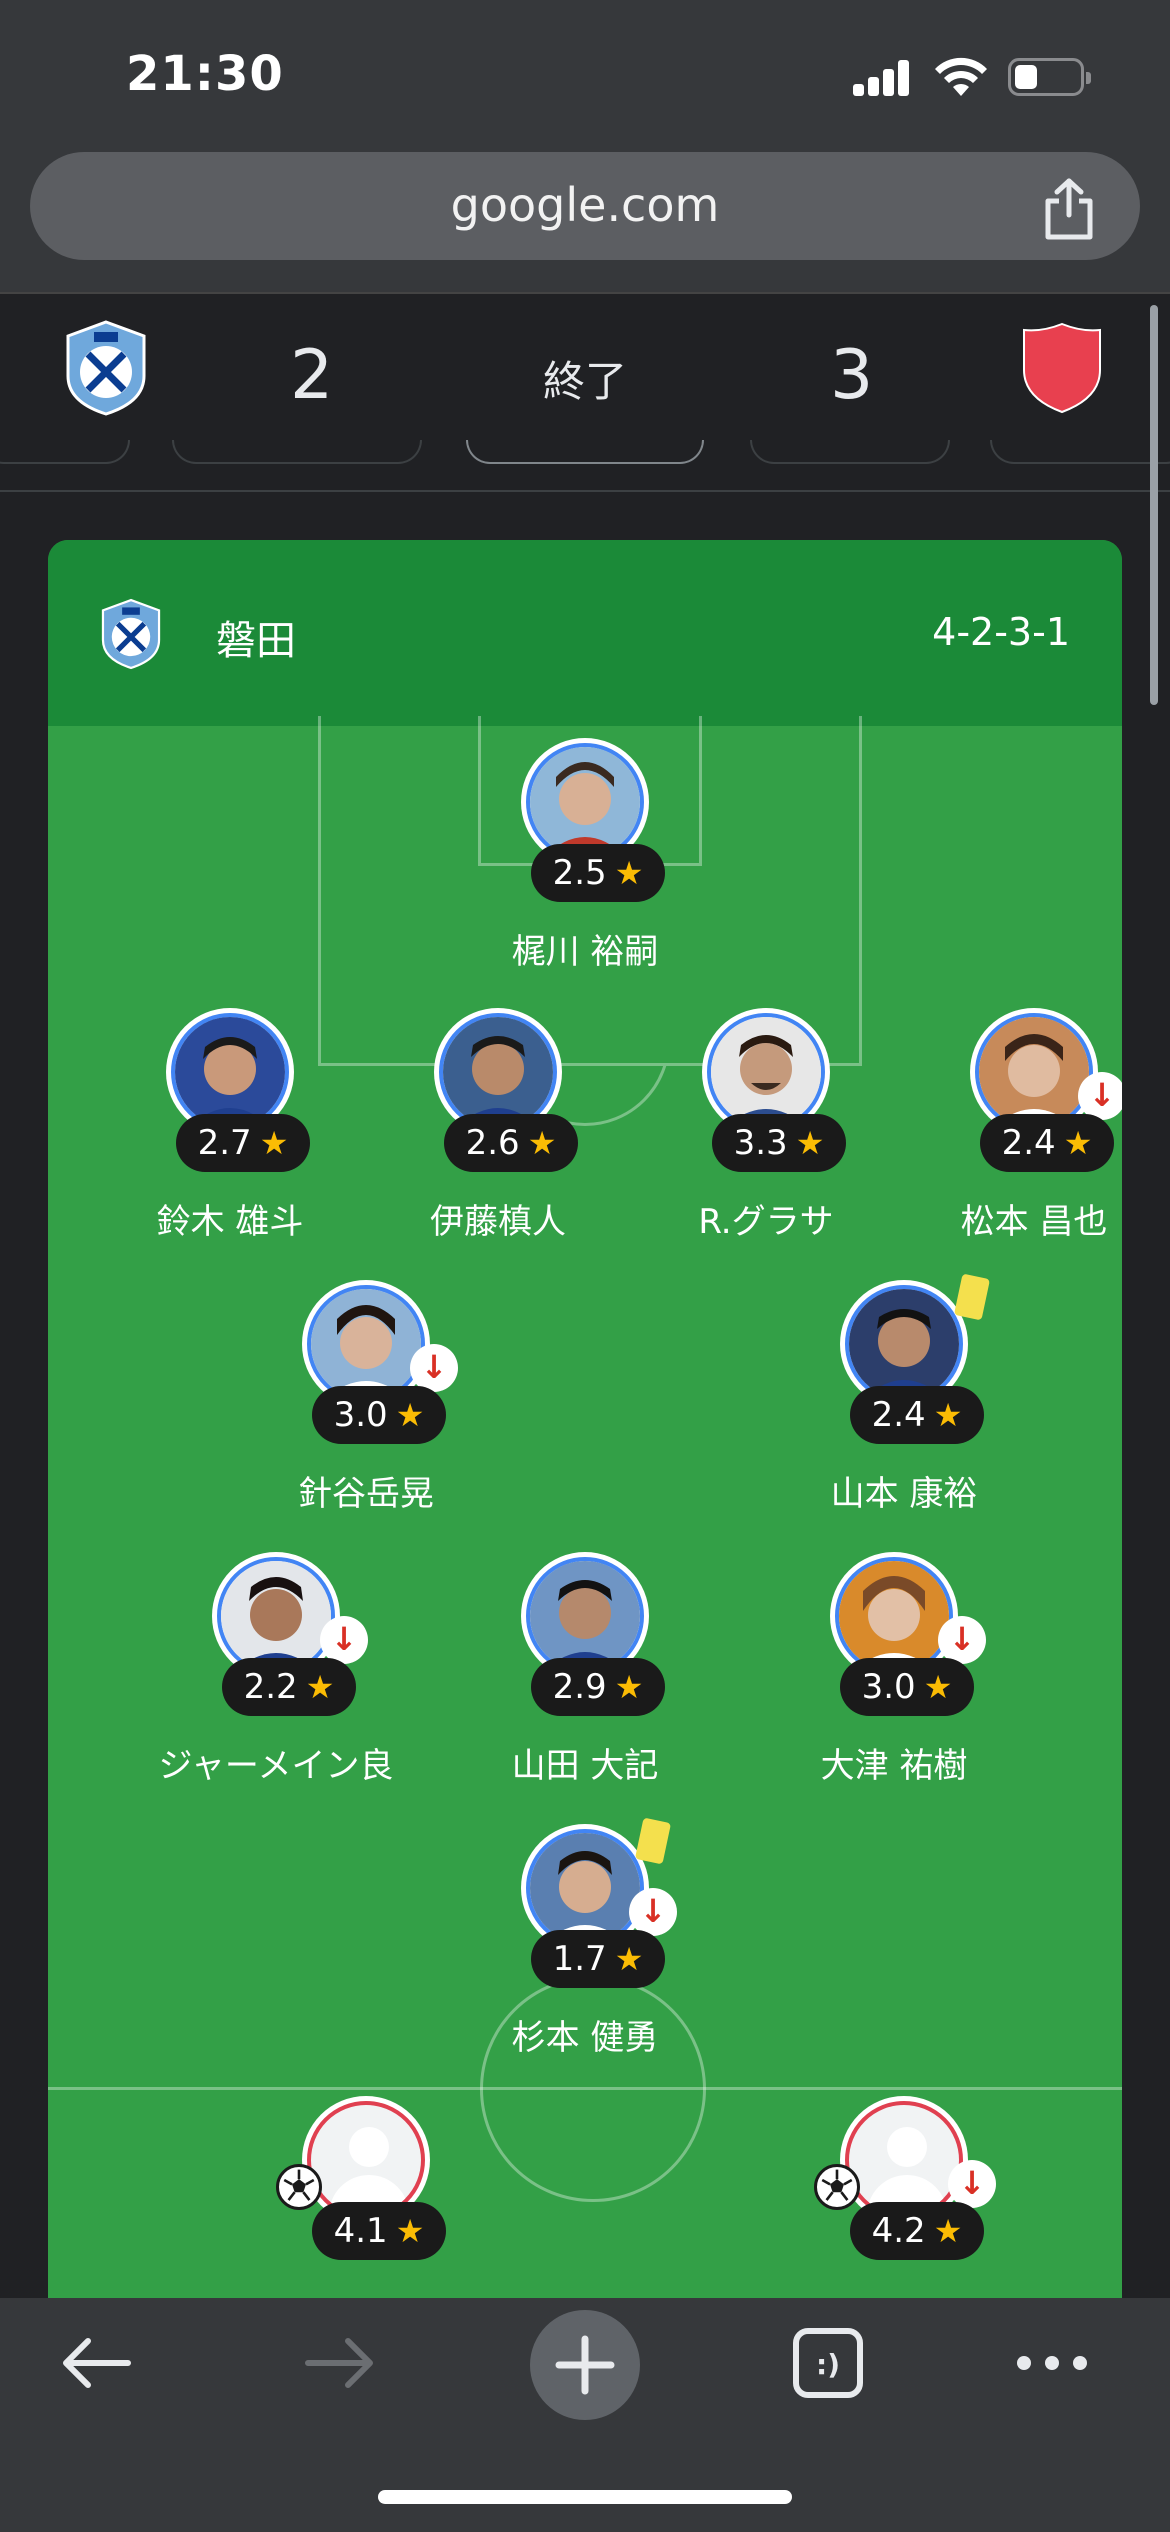 The image size is (1170, 2532). What do you see at coordinates (1001, 632) in the screenshot?
I see `formation: 4-2-3-1` at bounding box center [1001, 632].